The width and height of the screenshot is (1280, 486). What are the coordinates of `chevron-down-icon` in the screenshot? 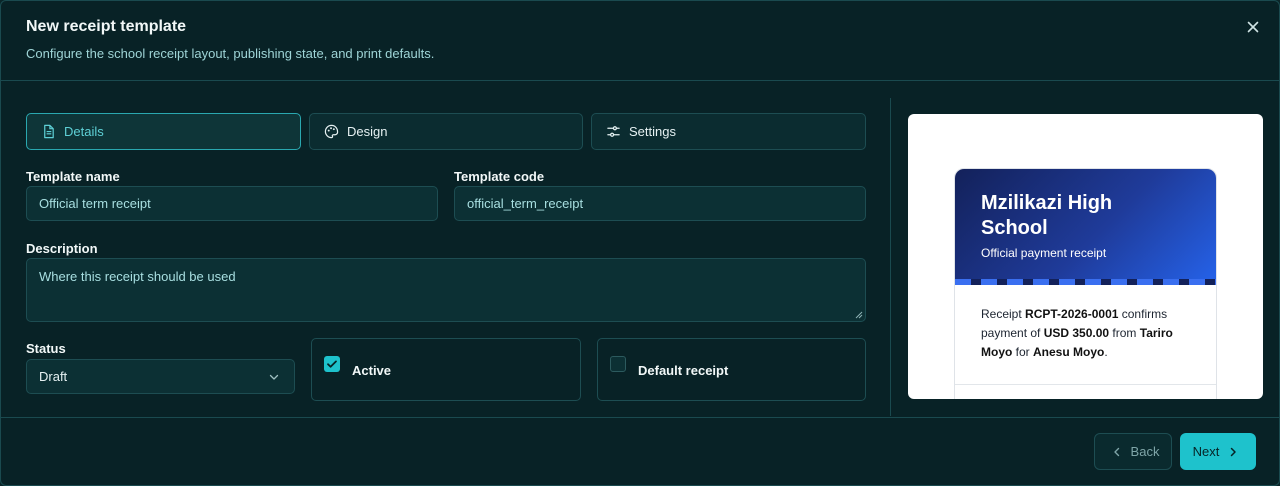 It's located at (274, 377).